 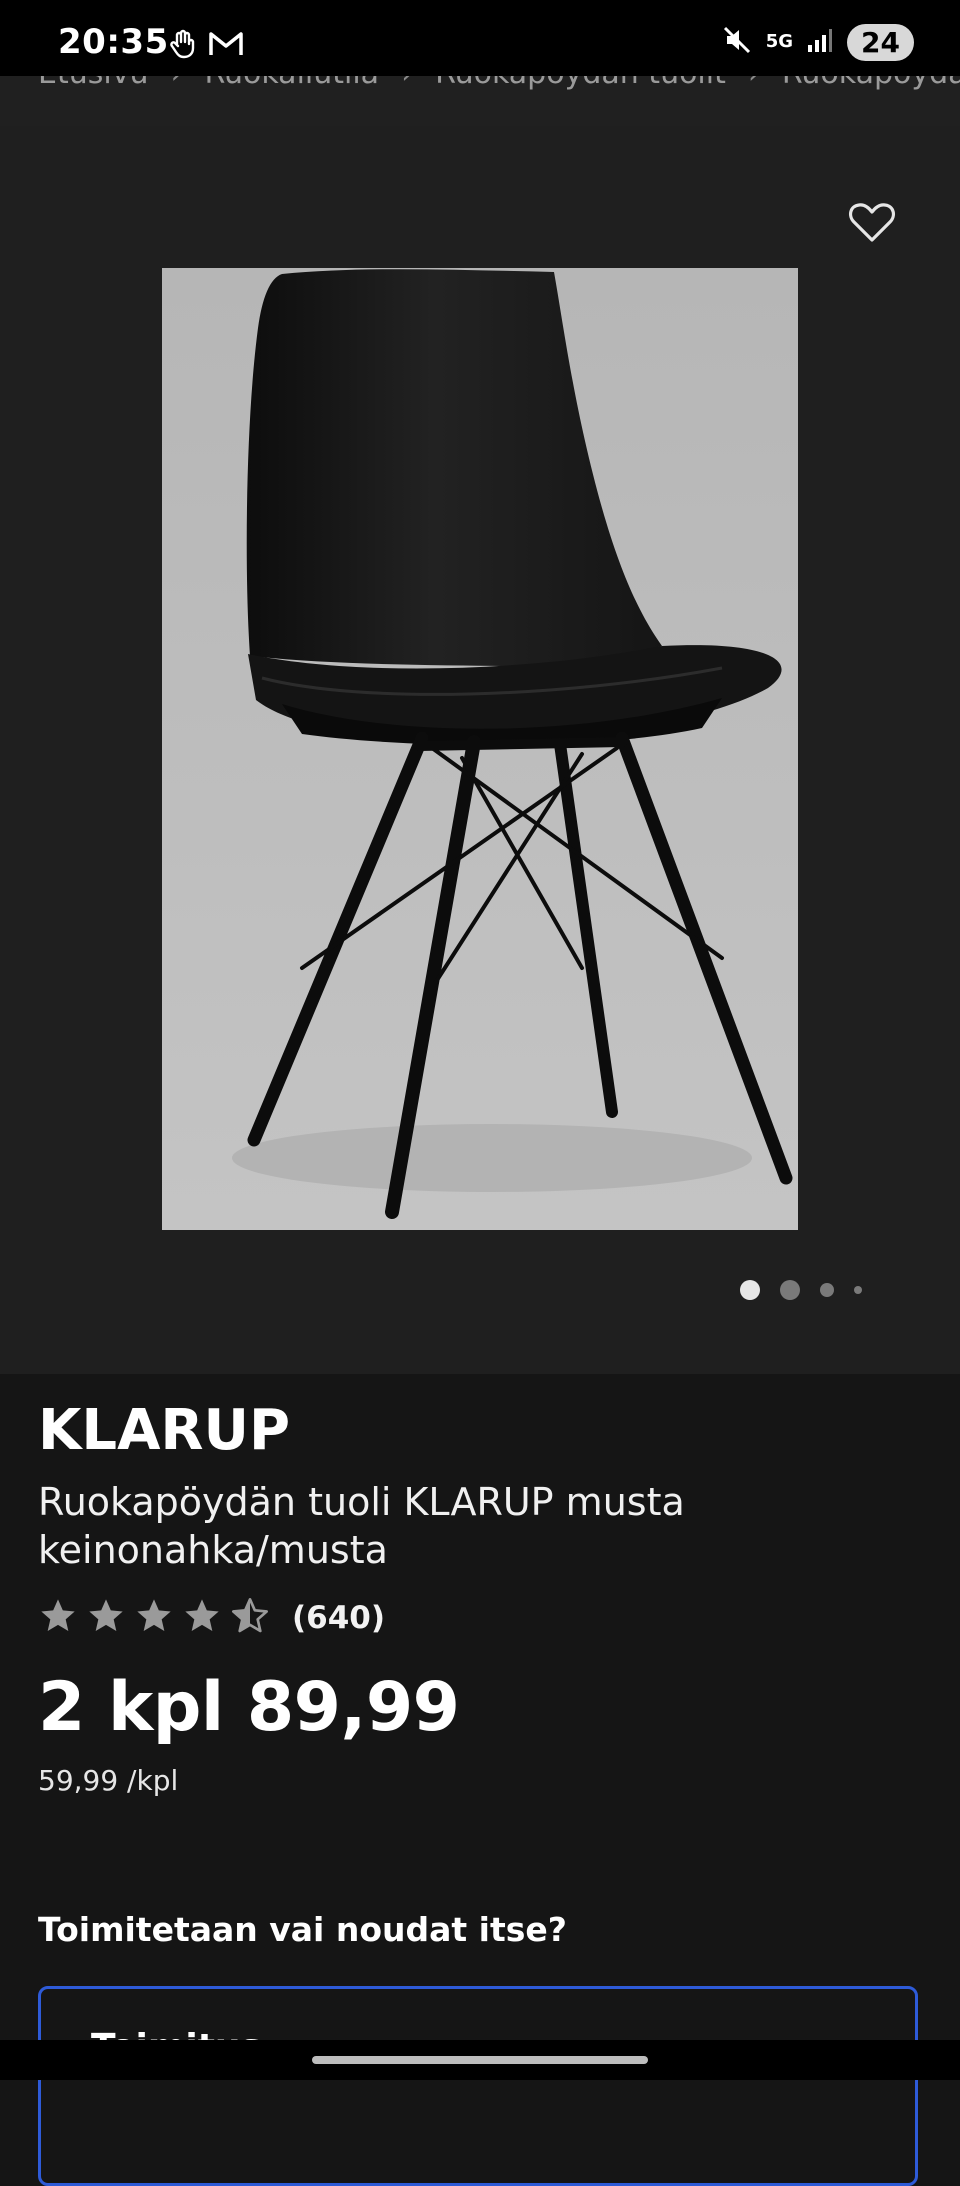 What do you see at coordinates (113, 42) in the screenshot?
I see `status-time: 20:35` at bounding box center [113, 42].